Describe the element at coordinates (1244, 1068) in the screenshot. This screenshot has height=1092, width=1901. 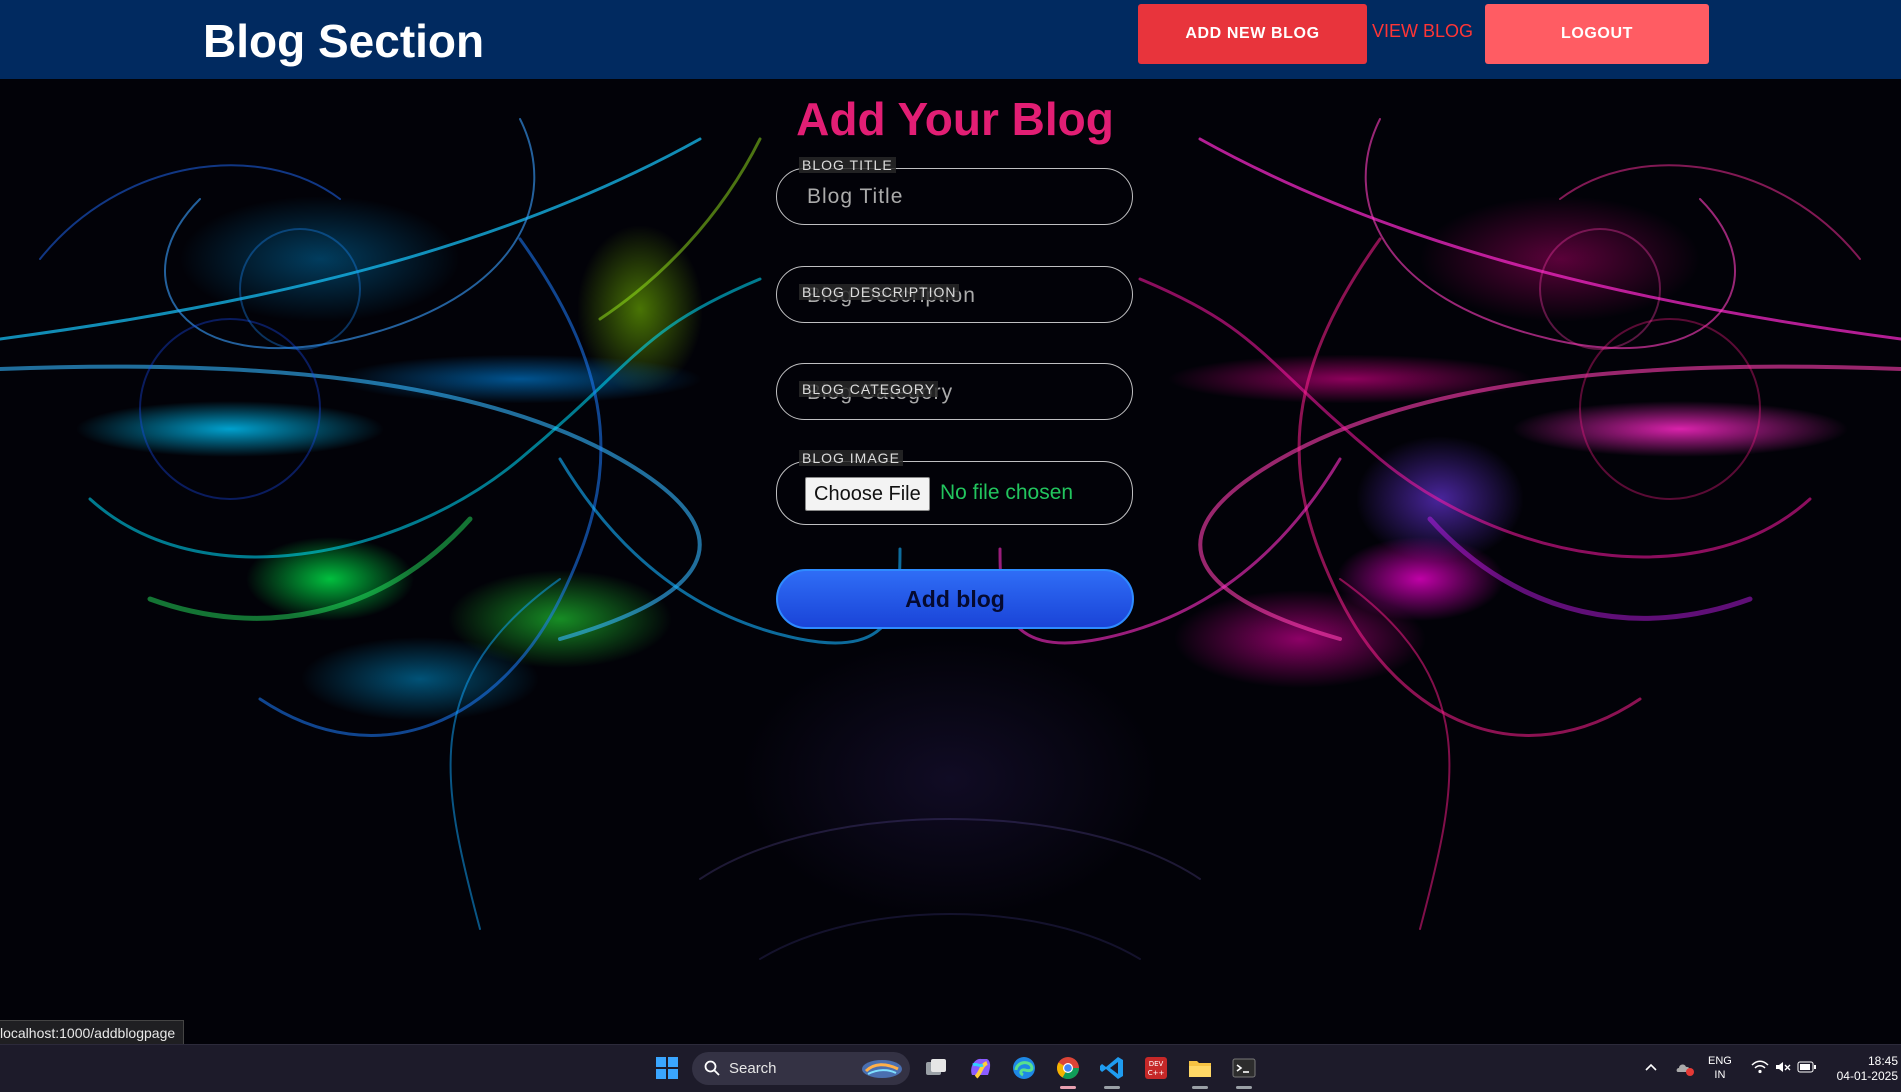
I see `terminal-icon` at that location.